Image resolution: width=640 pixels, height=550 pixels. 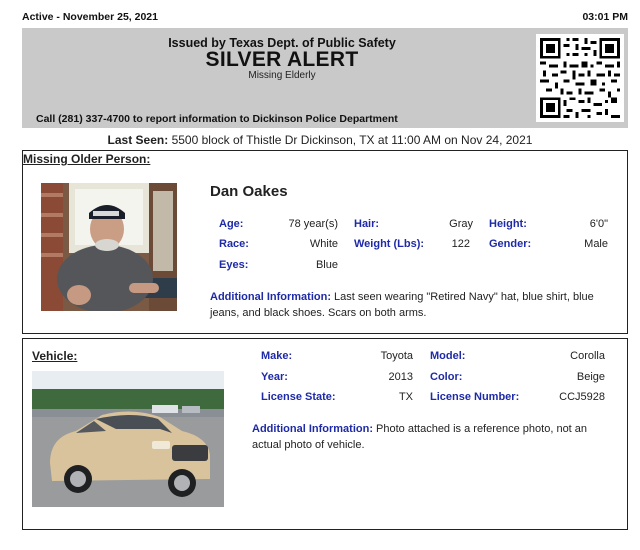 What do you see at coordinates (475, 397) in the screenshot?
I see `license-number-label: License Number:` at bounding box center [475, 397].